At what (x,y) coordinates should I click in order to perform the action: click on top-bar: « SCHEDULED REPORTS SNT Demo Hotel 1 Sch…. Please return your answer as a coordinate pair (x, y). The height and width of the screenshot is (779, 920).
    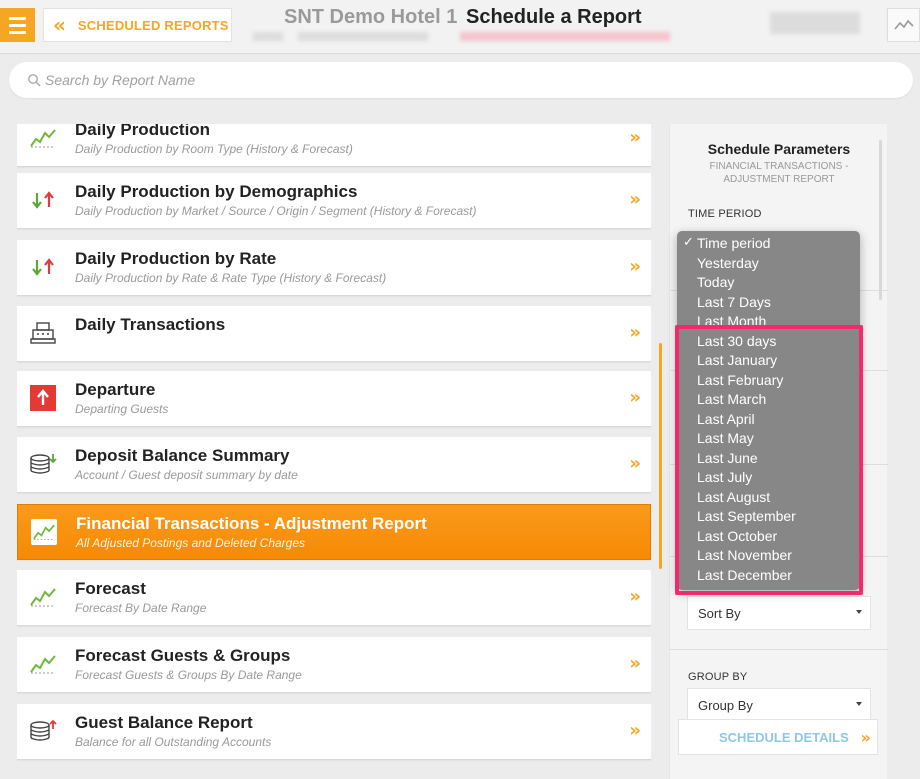
    Looking at the image, I should click on (460, 27).